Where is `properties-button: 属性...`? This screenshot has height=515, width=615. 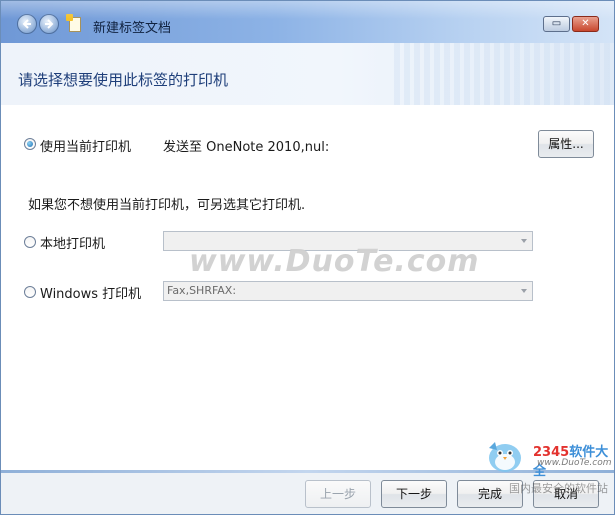 properties-button: 属性... is located at coordinates (566, 144).